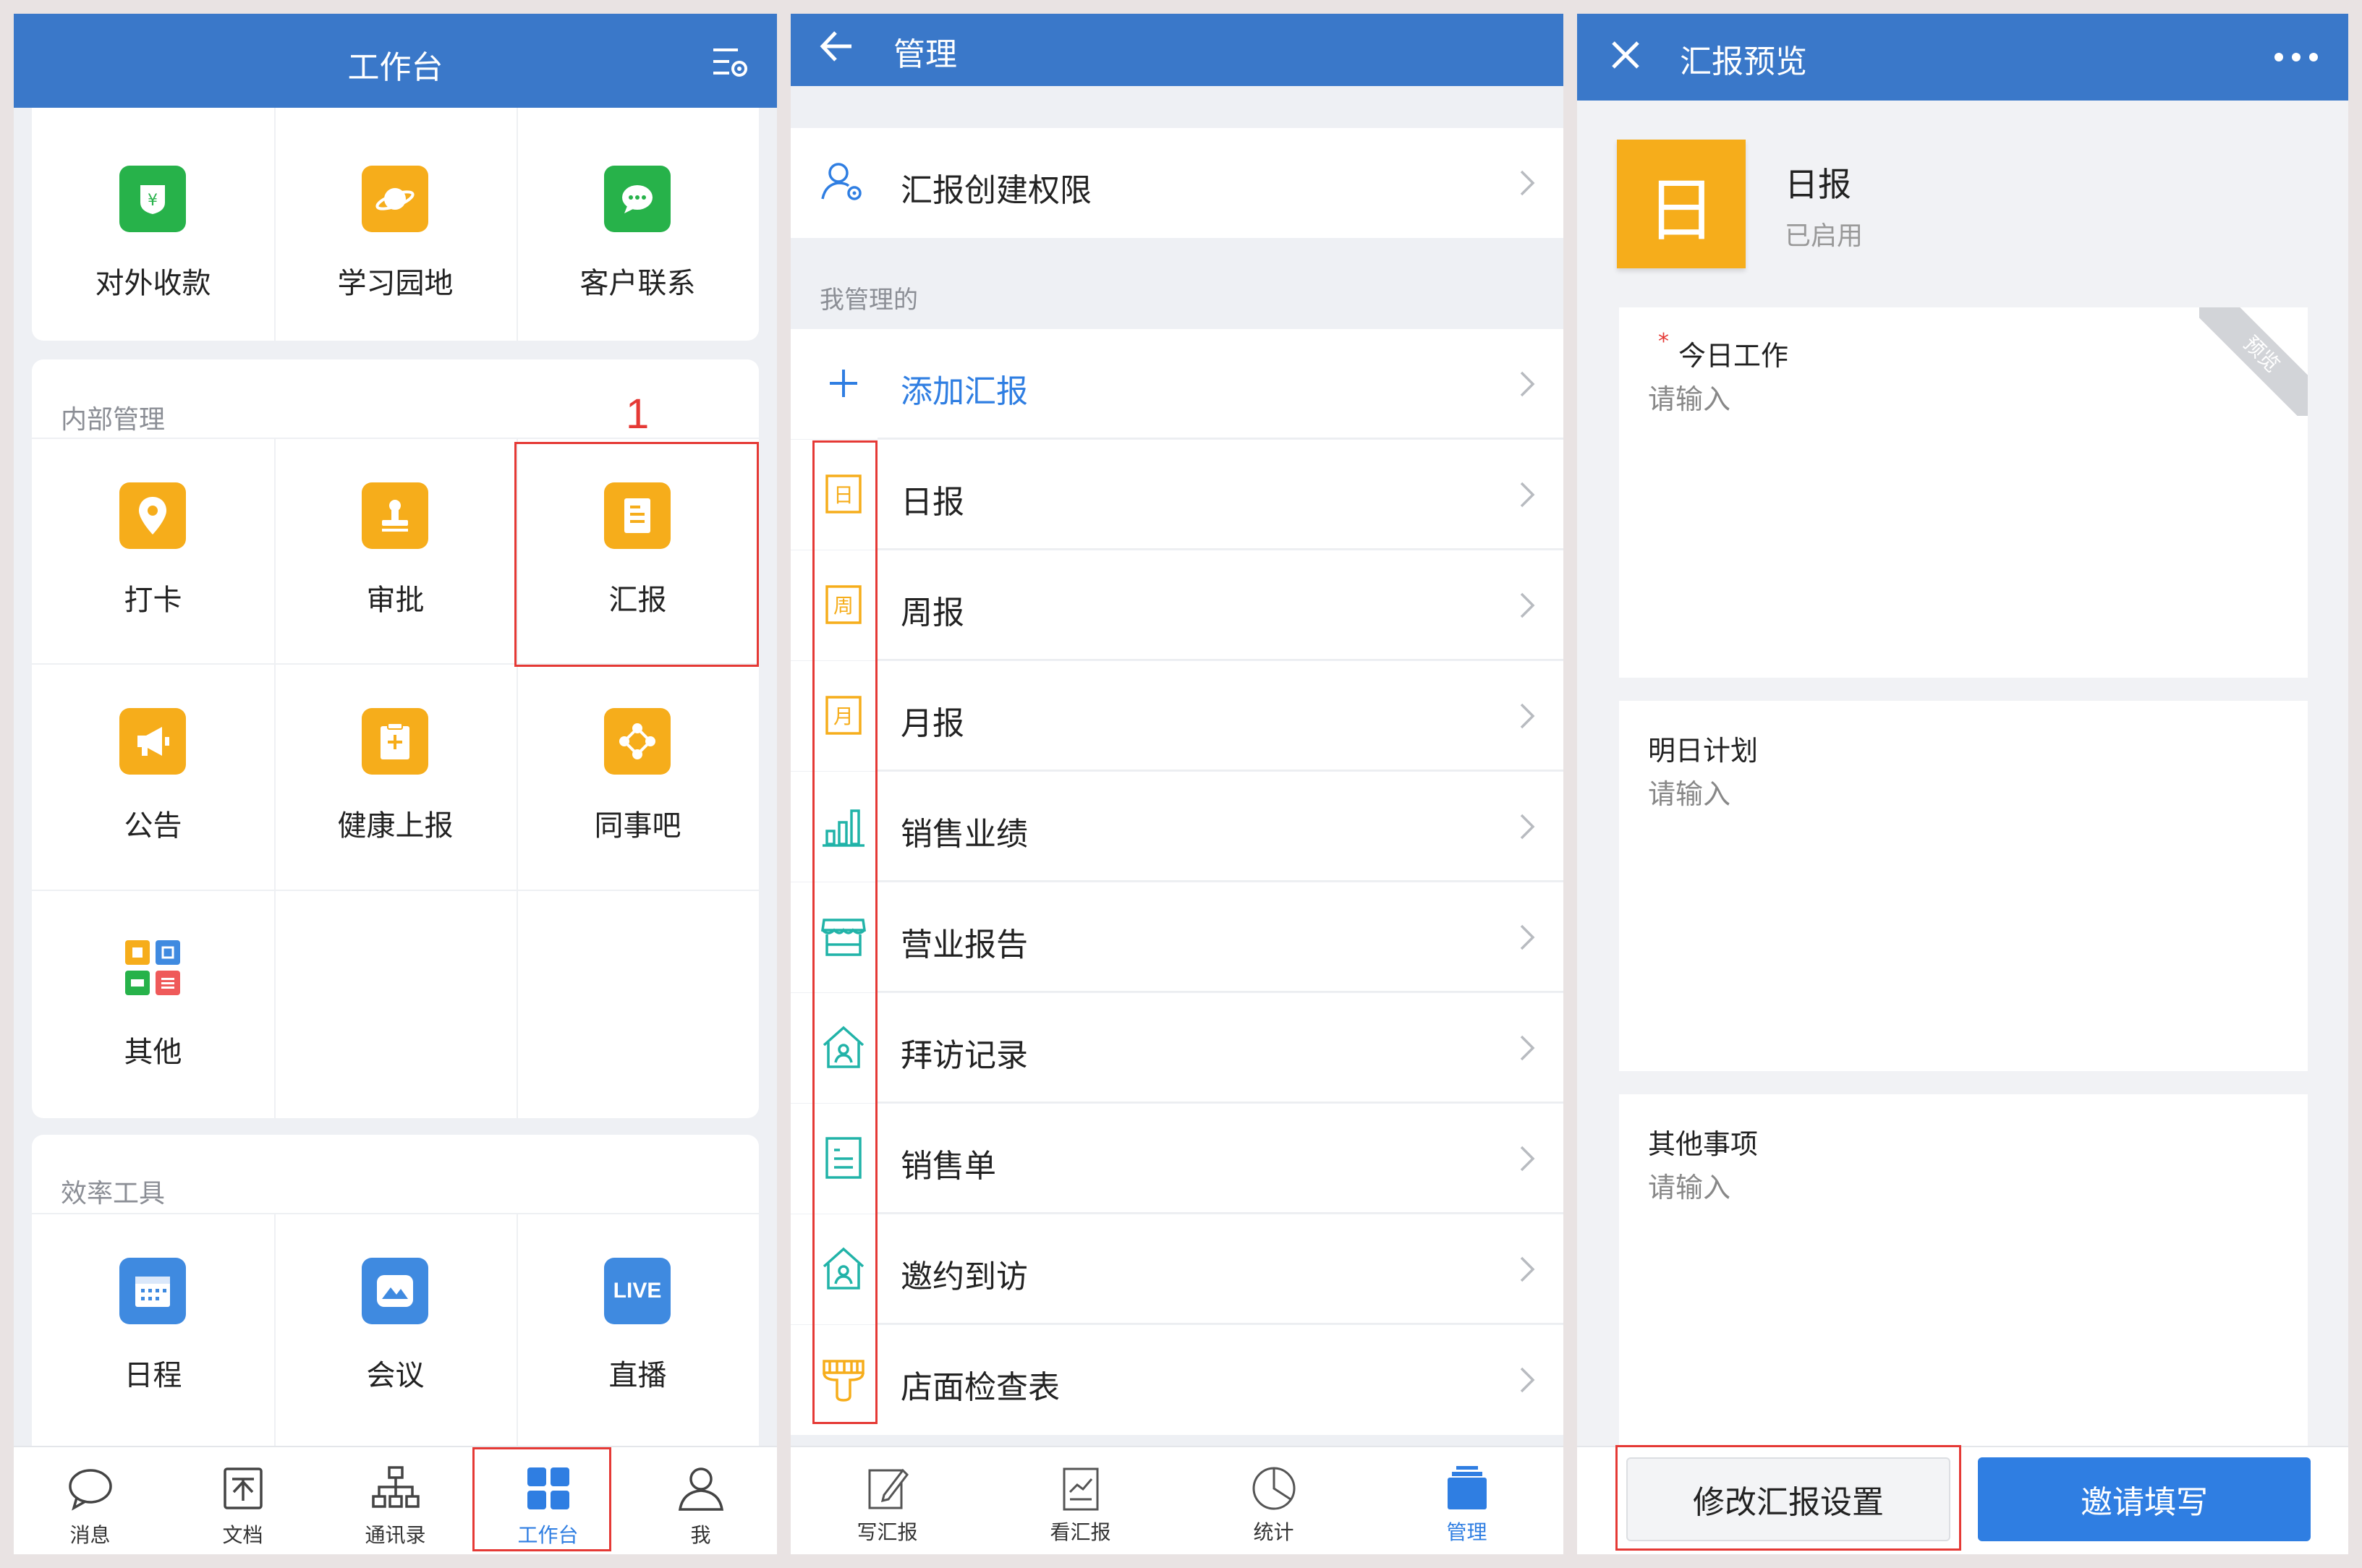  Describe the element at coordinates (845, 932) in the screenshot. I see `highlight-report-icons` at that location.